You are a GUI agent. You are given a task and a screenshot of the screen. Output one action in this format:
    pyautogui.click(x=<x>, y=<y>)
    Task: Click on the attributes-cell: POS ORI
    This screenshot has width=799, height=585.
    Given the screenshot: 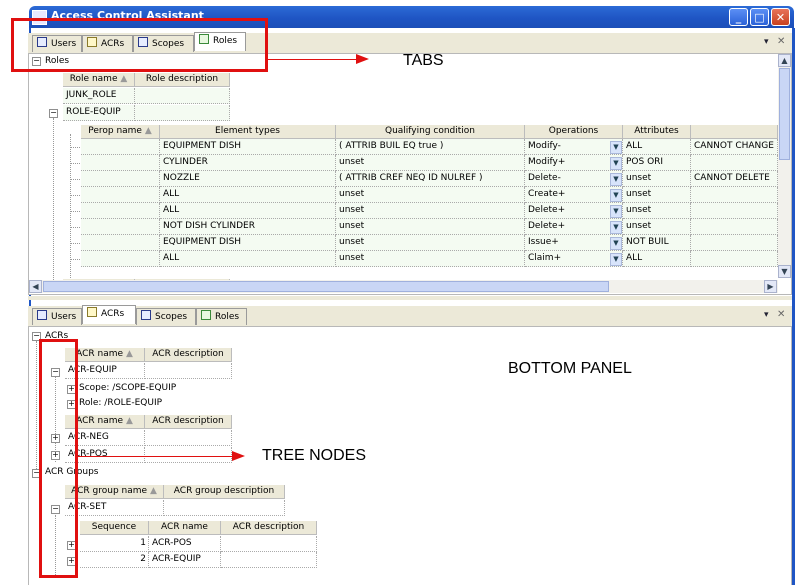 What is the action you would take?
    pyautogui.click(x=657, y=163)
    